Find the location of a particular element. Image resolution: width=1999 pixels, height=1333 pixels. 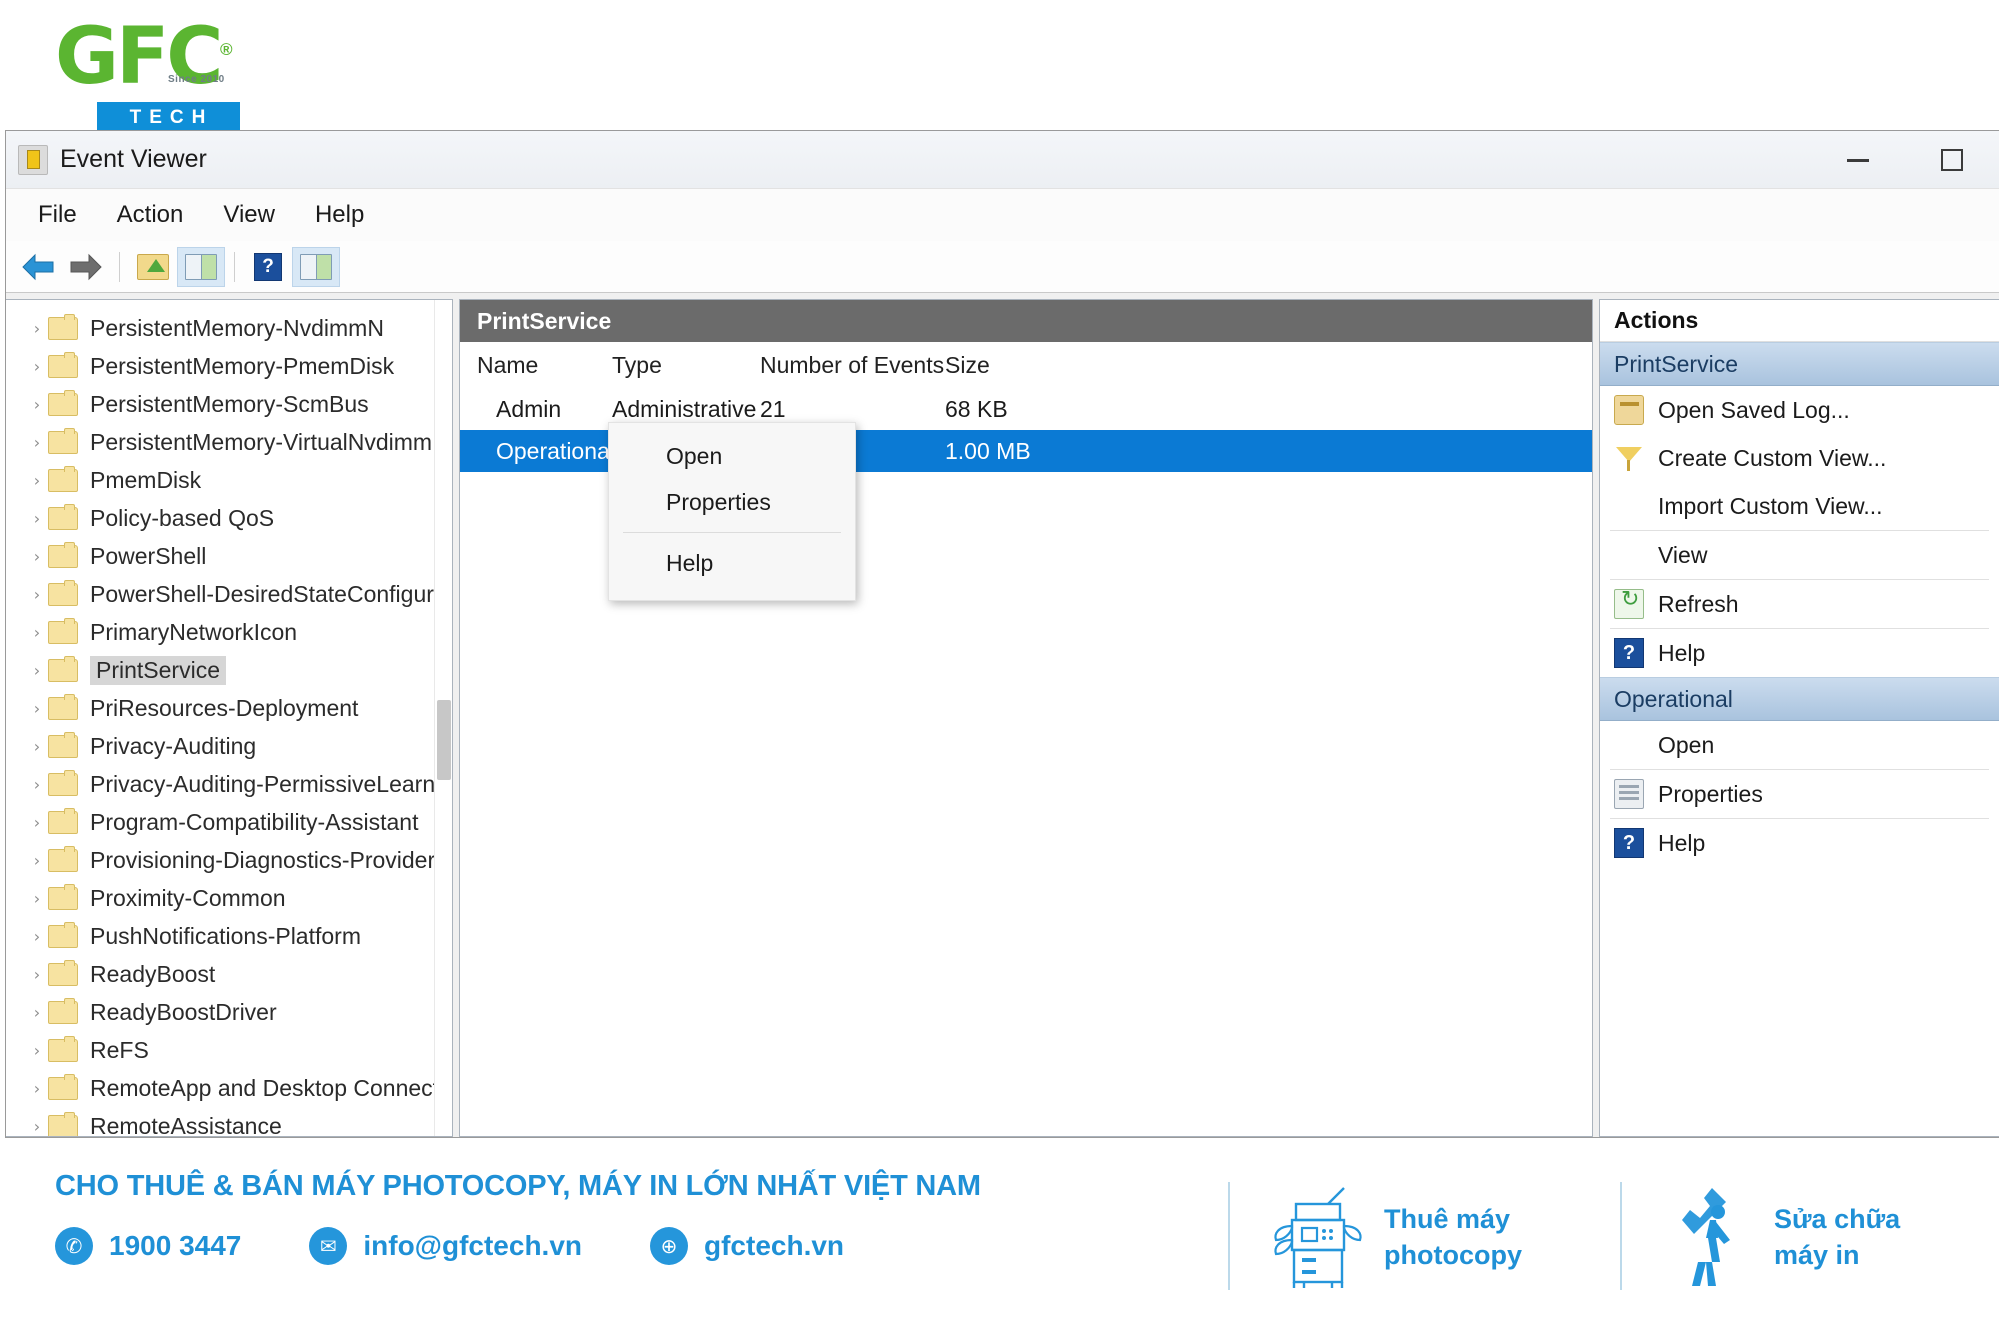

tree-item-primarynetworkicon: › PrimaryNetworkIcon is located at coordinates (229, 632).